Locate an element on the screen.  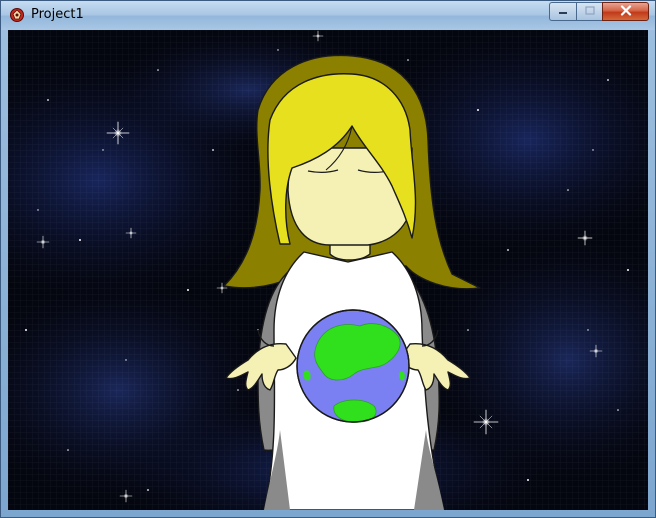
minimize-button is located at coordinates (562, 11).